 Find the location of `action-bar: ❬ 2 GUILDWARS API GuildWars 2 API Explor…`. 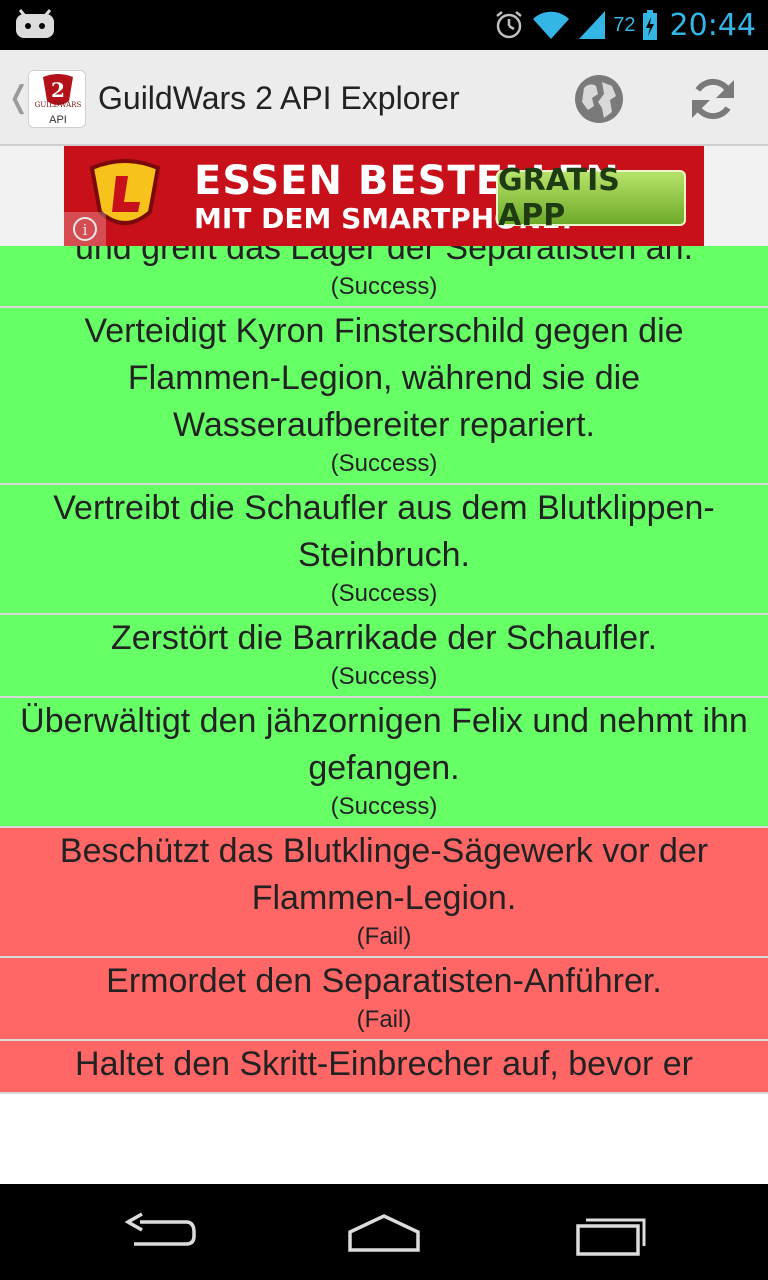

action-bar: ❬ 2 GUILDWARS API GuildWars 2 API Explor… is located at coordinates (384, 98).